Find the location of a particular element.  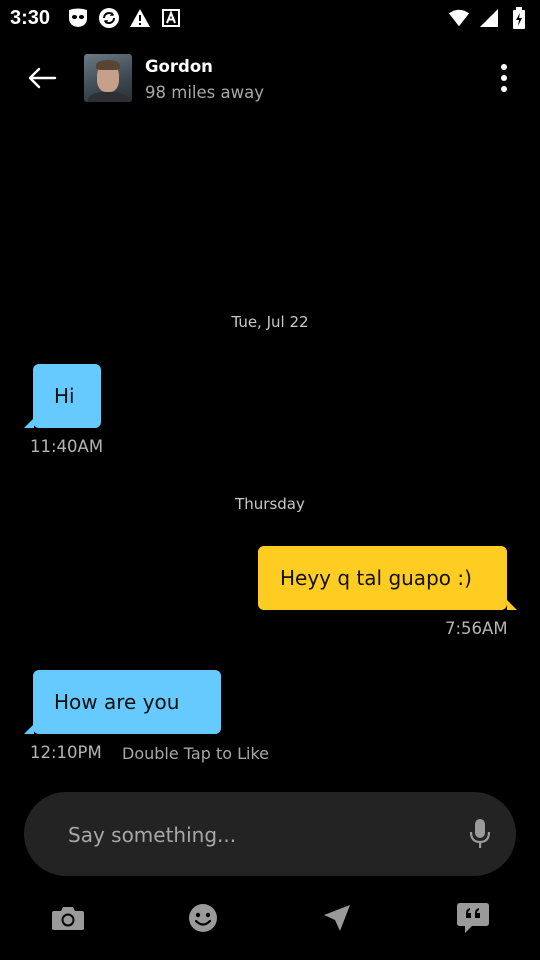

more-vert-icon is located at coordinates (504, 78).